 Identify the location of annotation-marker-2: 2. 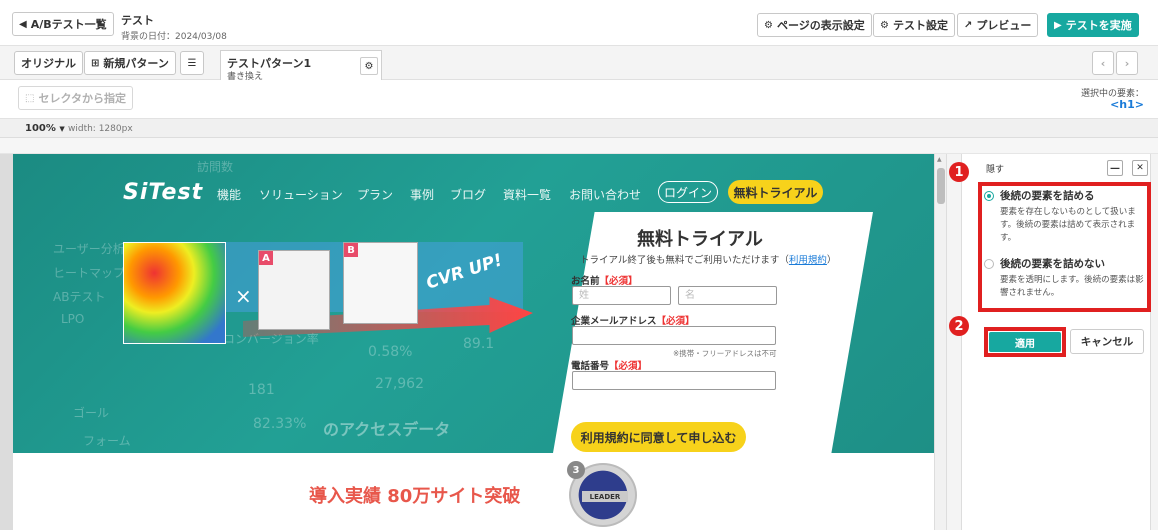
(959, 326).